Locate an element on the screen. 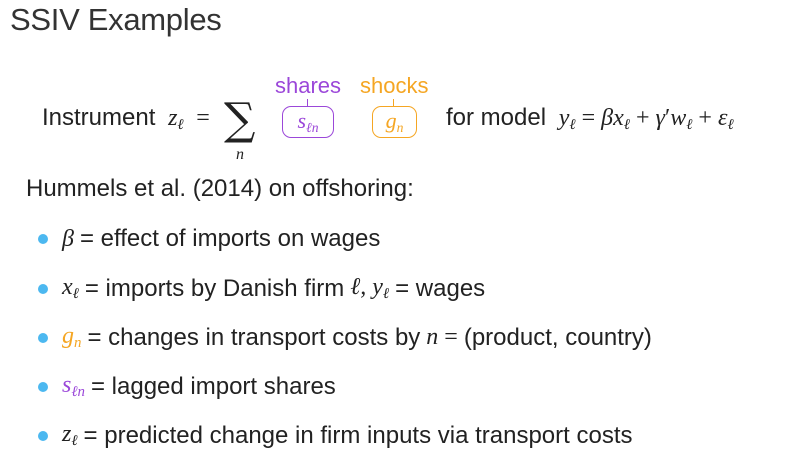 The height and width of the screenshot is (471, 799). instrument-label: Instrument is located at coordinates (99, 117).